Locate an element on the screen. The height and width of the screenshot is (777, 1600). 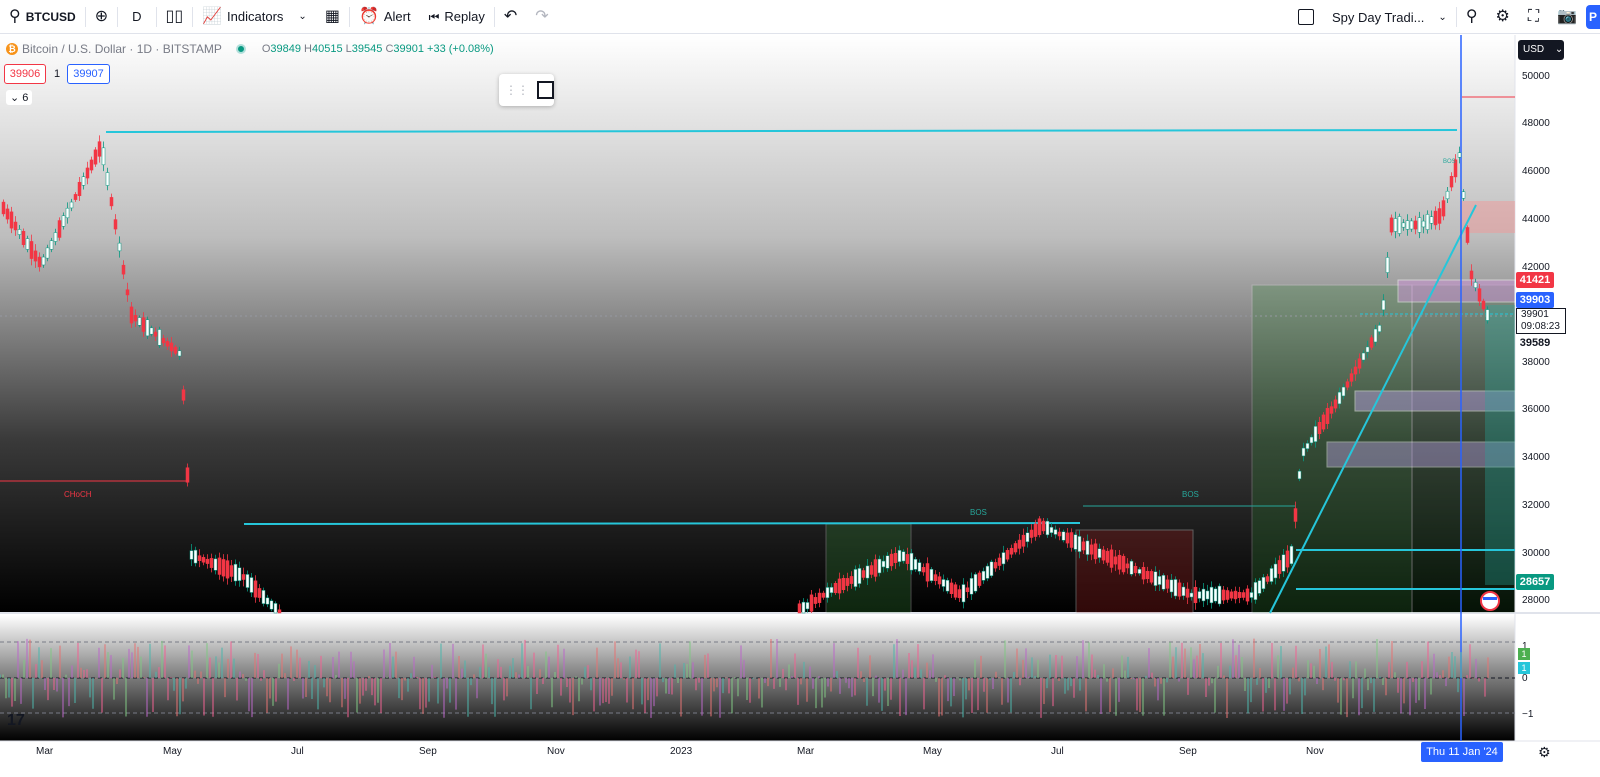
rectangle-tool-icon is located at coordinates (545, 90).